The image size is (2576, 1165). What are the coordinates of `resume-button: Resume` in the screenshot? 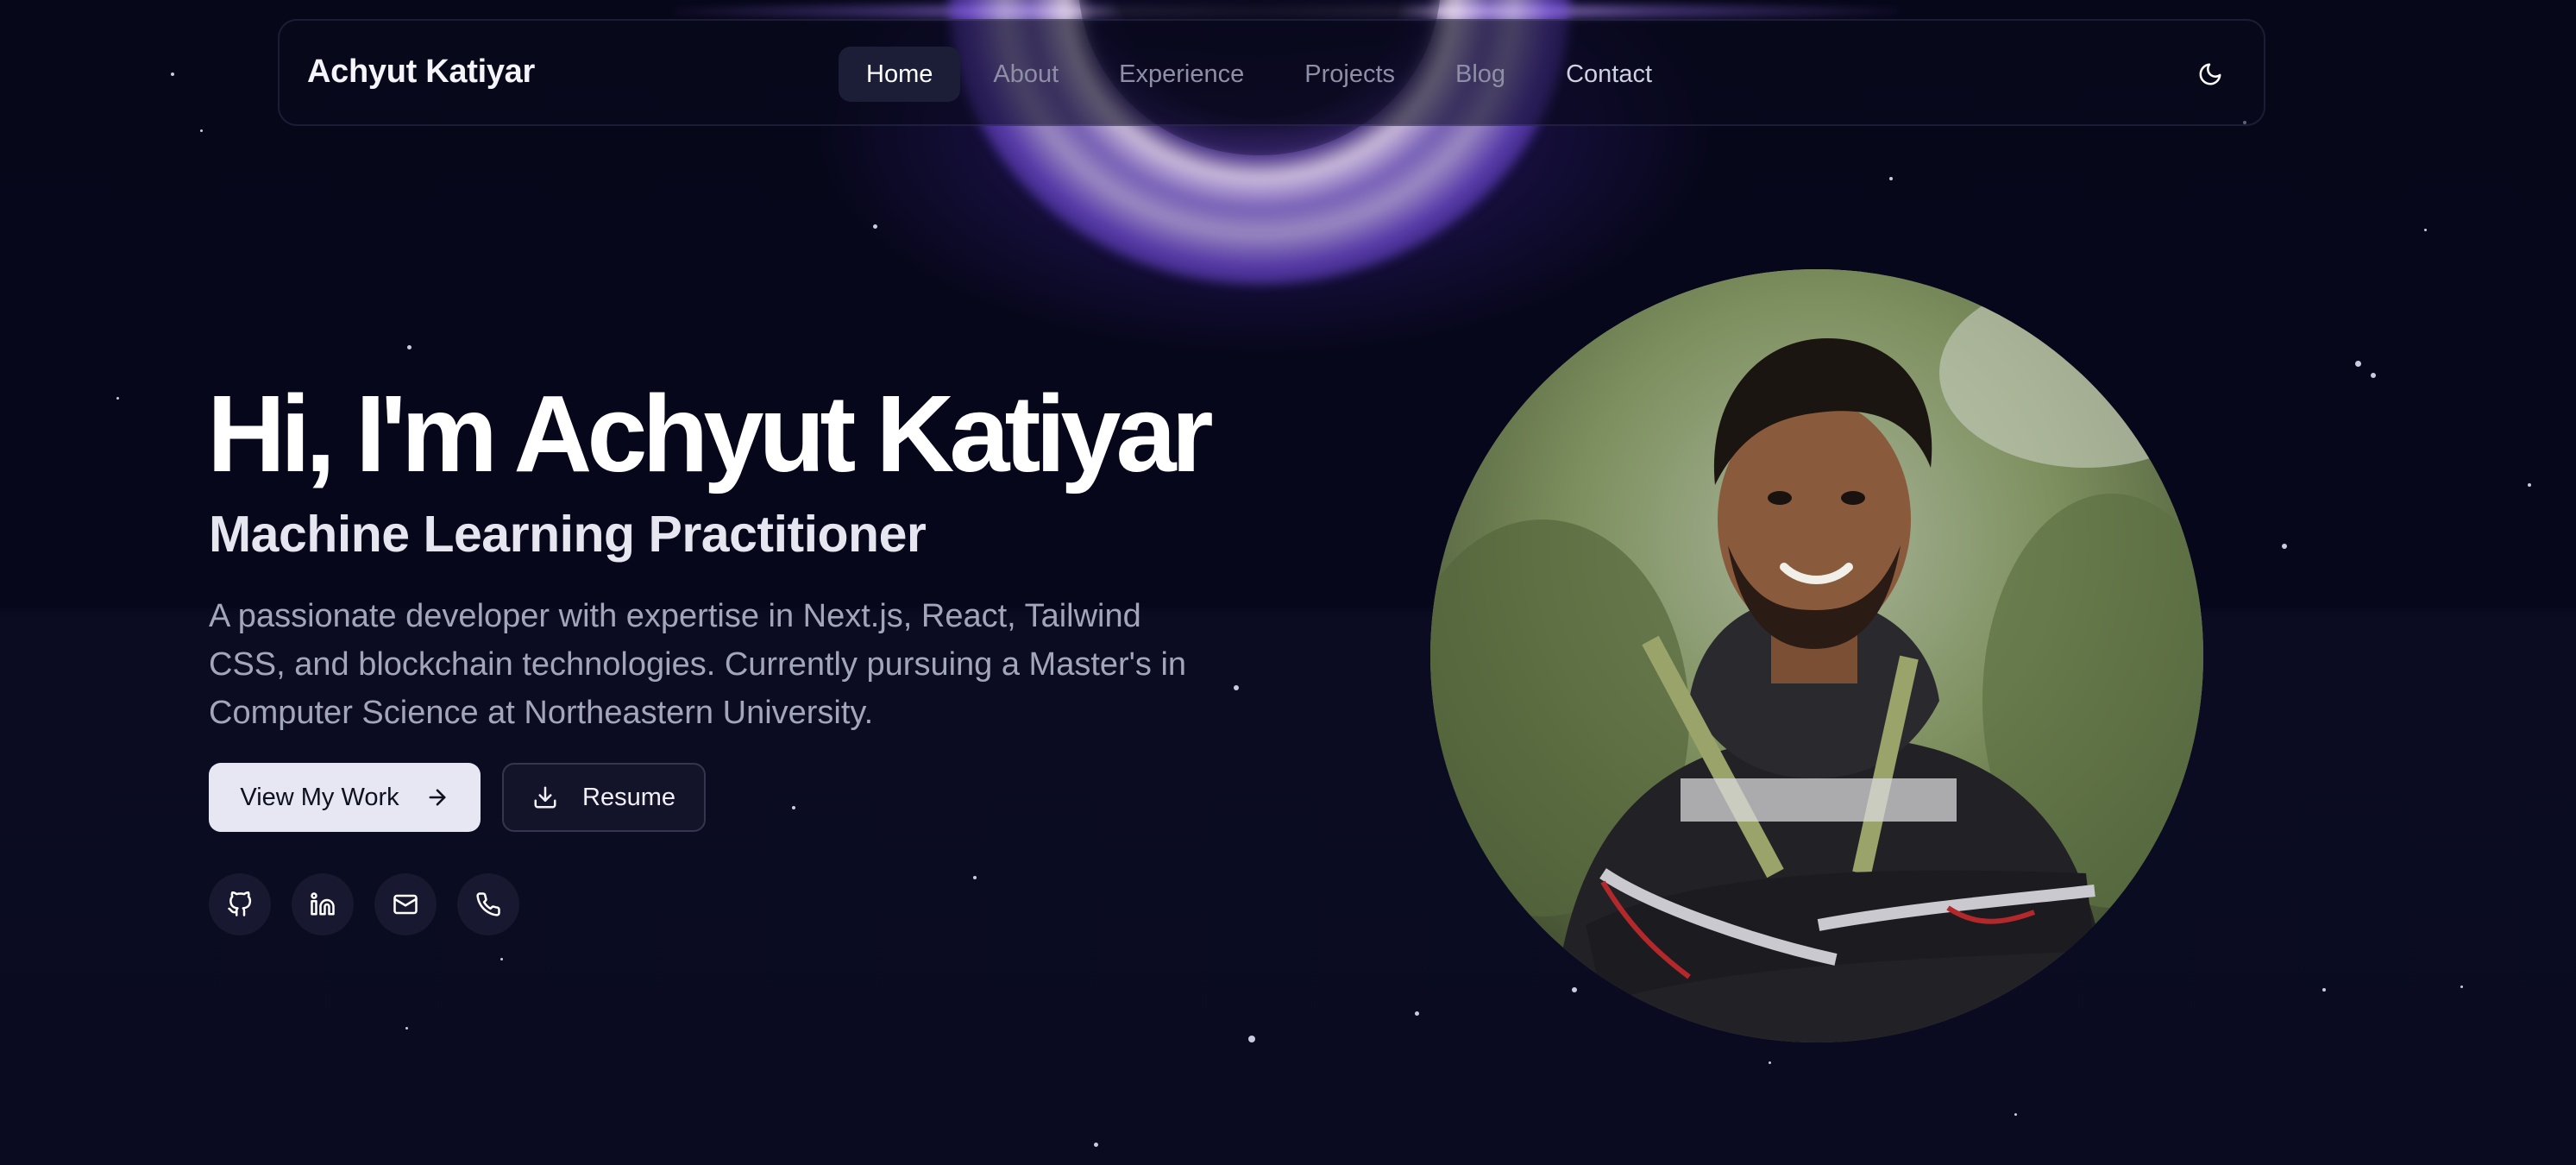 It's located at (604, 797).